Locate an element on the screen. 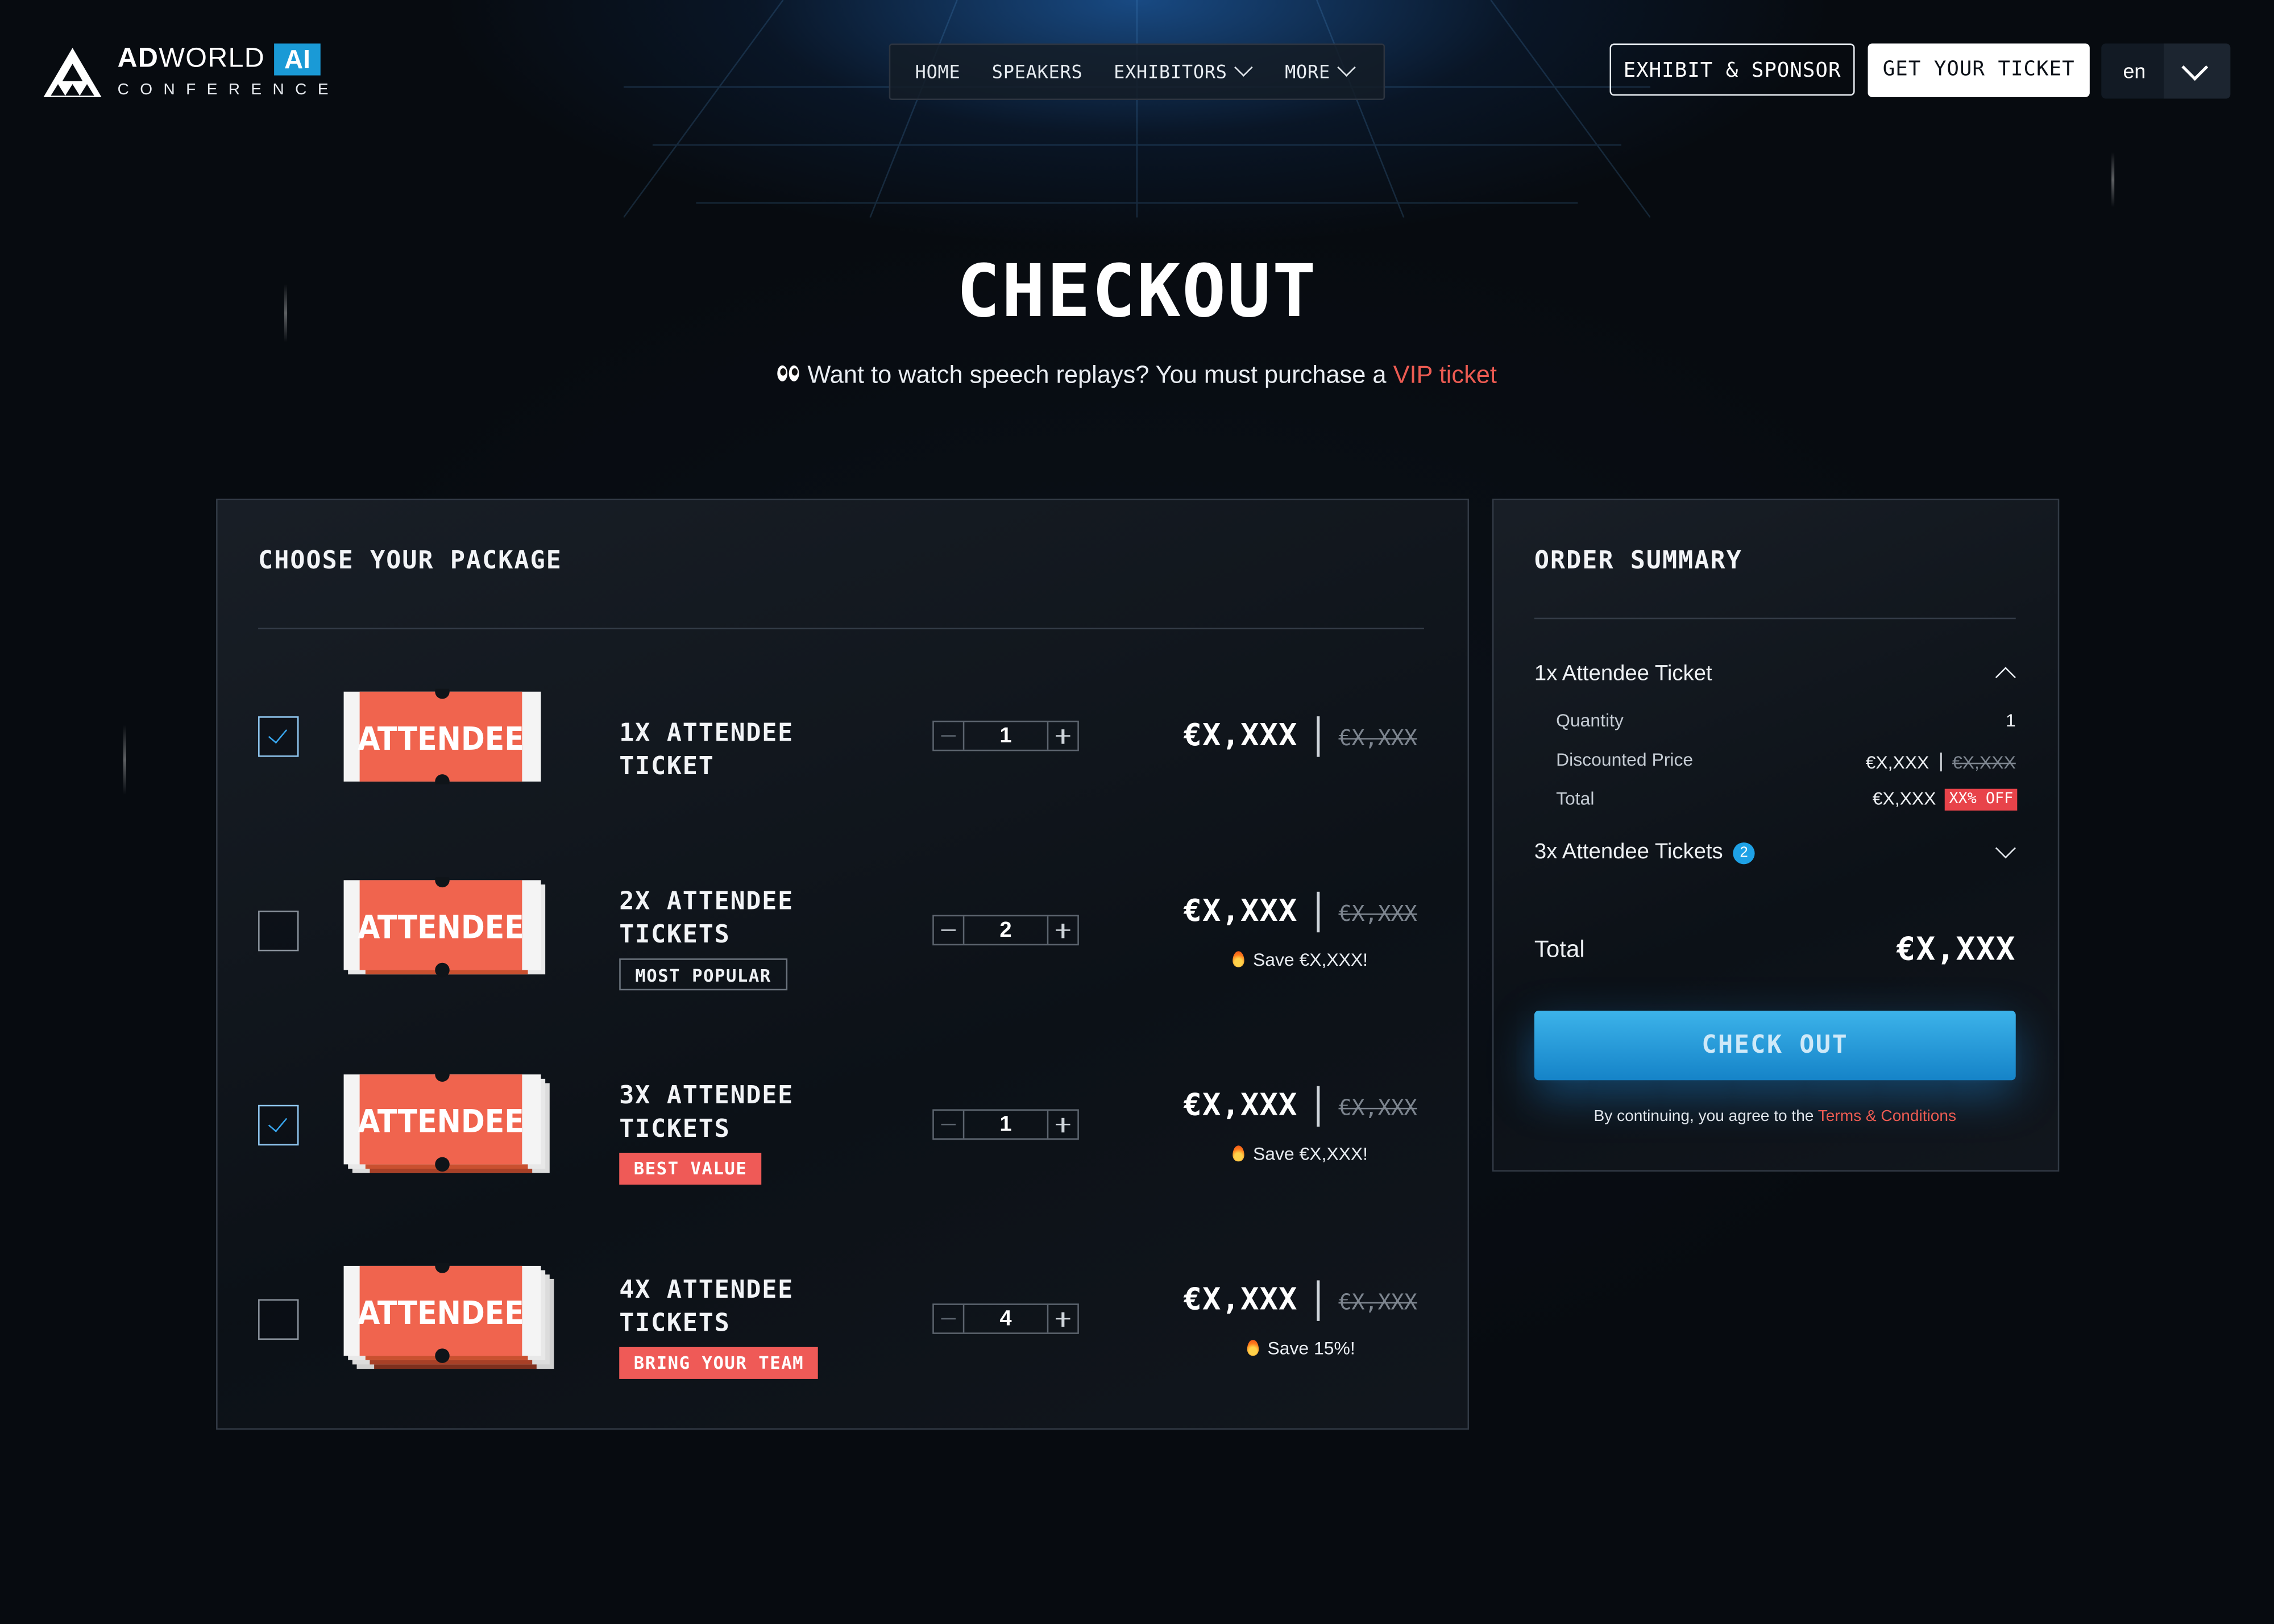  bring-your-team-badge: BRING YOUR TEAM is located at coordinates (719, 1363).